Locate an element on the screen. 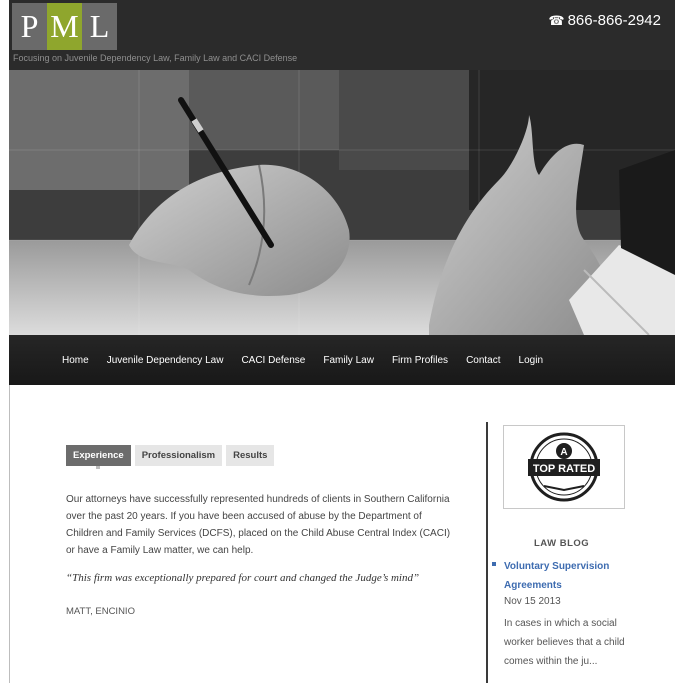 This screenshot has width=684, height=683. tab-caret is located at coordinates (98, 467).